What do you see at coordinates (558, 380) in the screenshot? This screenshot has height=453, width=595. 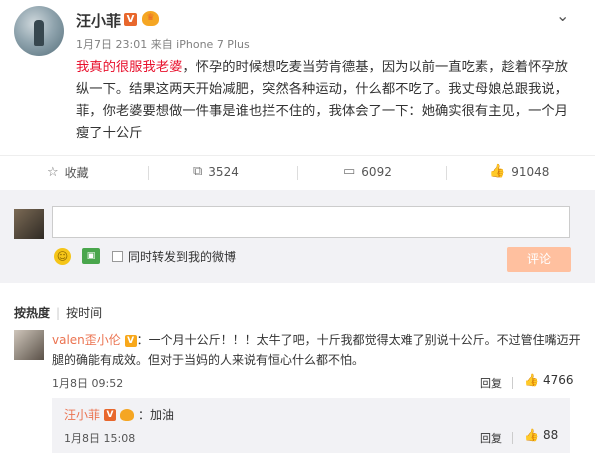 I see `comment-like-count: 4766` at bounding box center [558, 380].